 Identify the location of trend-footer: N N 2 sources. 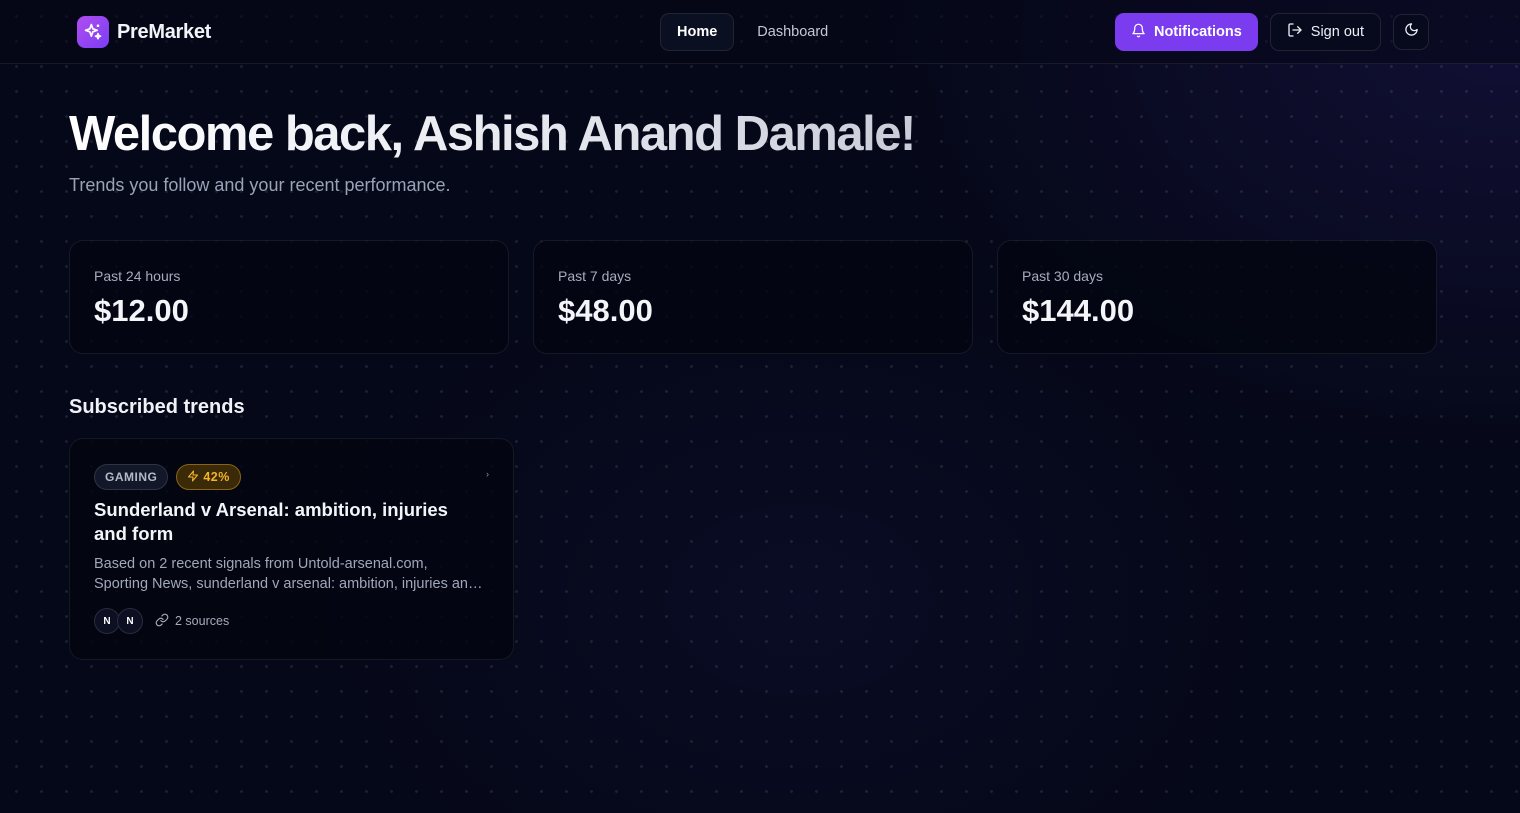
(161, 621).